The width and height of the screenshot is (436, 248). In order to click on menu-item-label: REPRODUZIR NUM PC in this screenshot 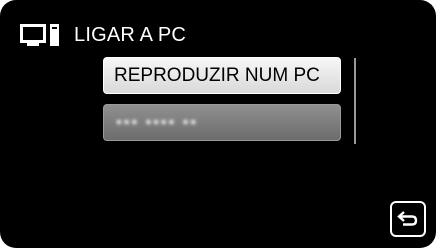, I will do `click(217, 75)`.